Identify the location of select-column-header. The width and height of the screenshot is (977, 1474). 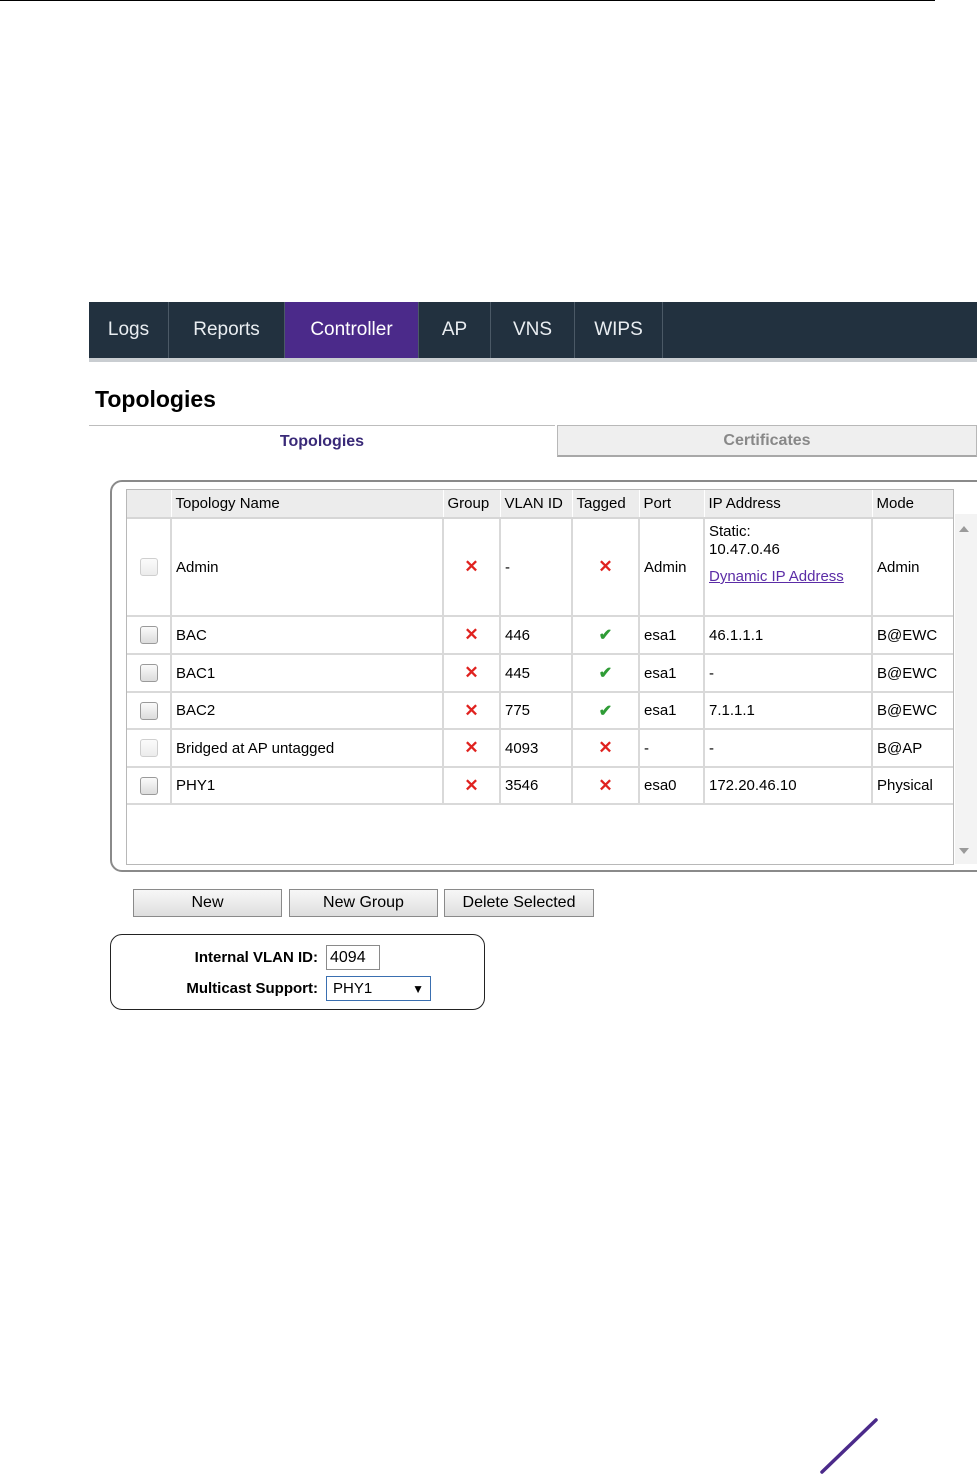
(149, 504).